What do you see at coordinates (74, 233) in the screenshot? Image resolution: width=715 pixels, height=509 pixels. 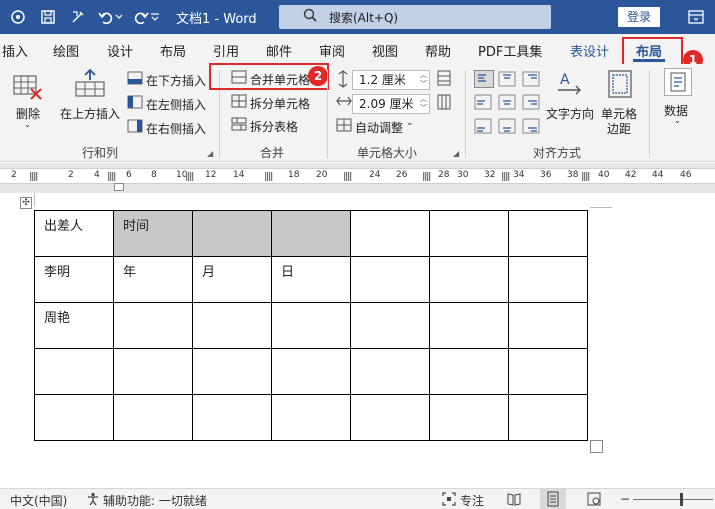 I see `table-cell: 出差人` at bounding box center [74, 233].